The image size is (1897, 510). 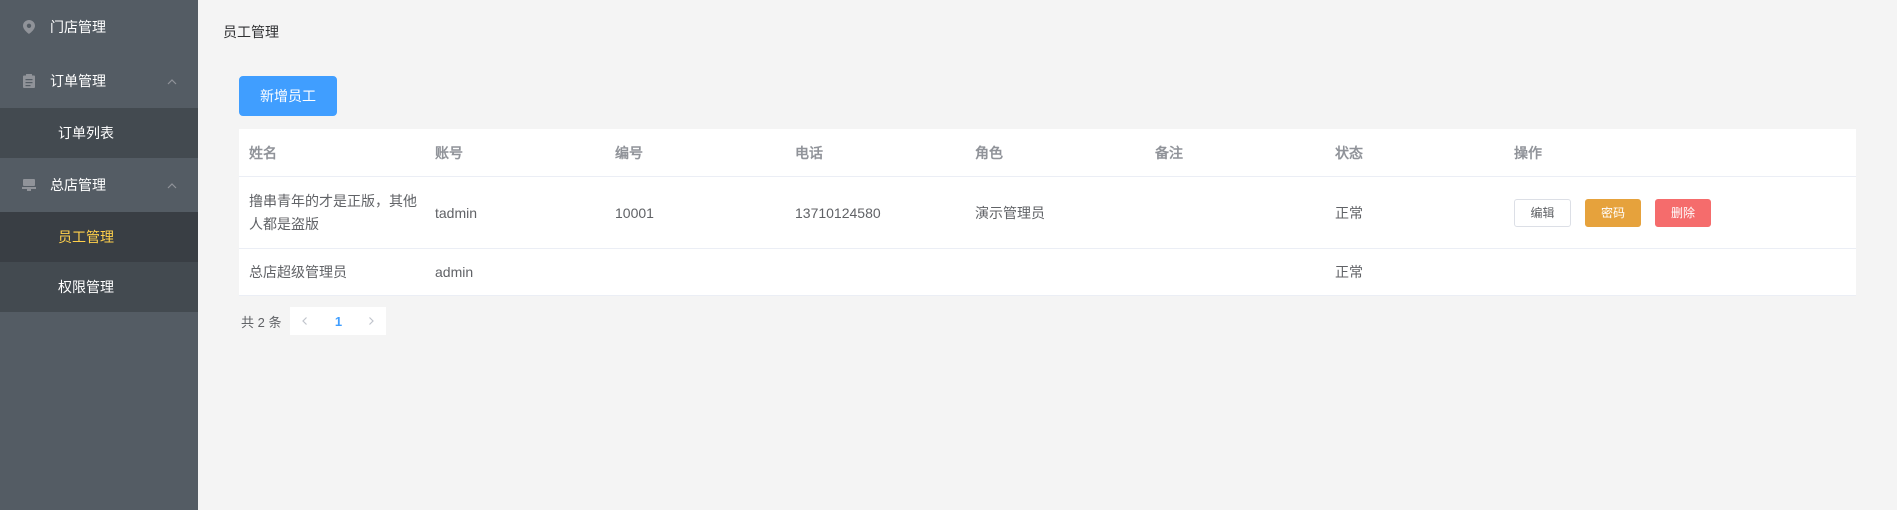 I want to click on sidebar-item-label: 订单列表, so click(x=86, y=133).